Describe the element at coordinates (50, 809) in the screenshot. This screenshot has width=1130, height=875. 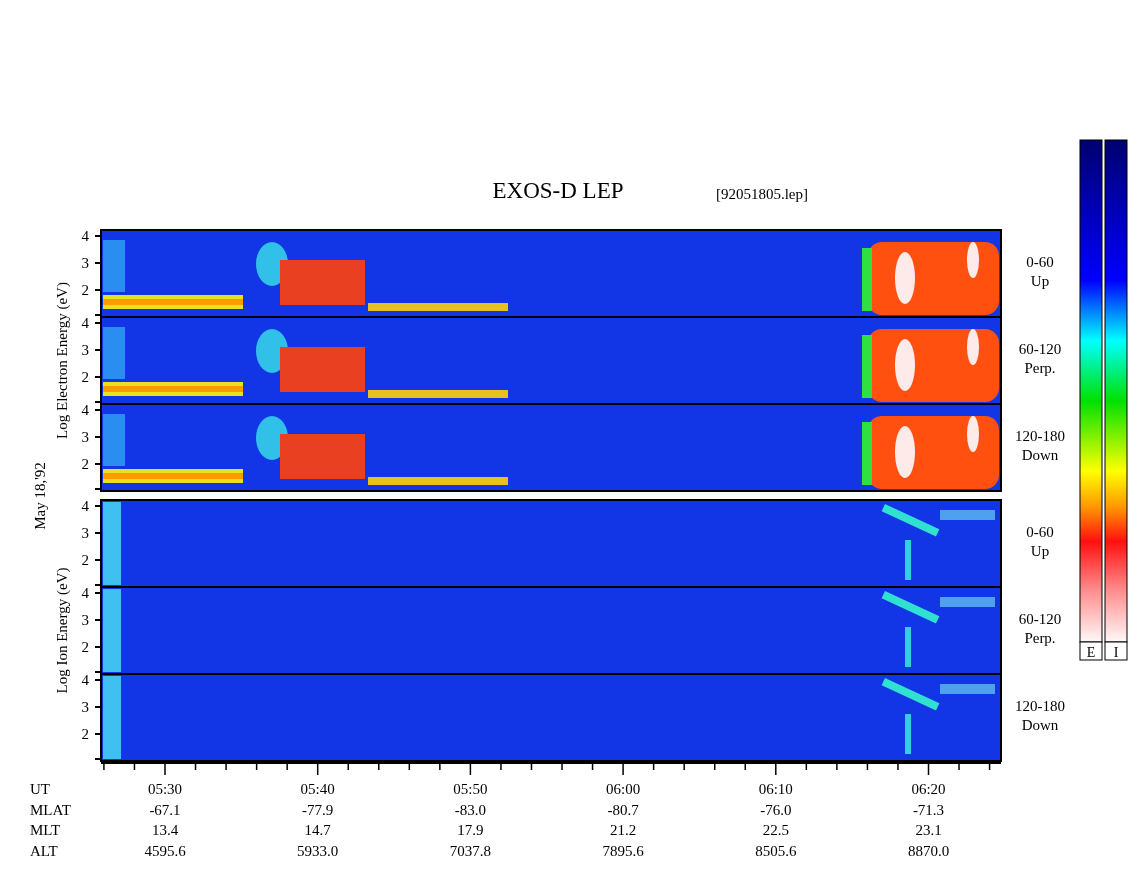
I see `row-label: MLAT` at that location.